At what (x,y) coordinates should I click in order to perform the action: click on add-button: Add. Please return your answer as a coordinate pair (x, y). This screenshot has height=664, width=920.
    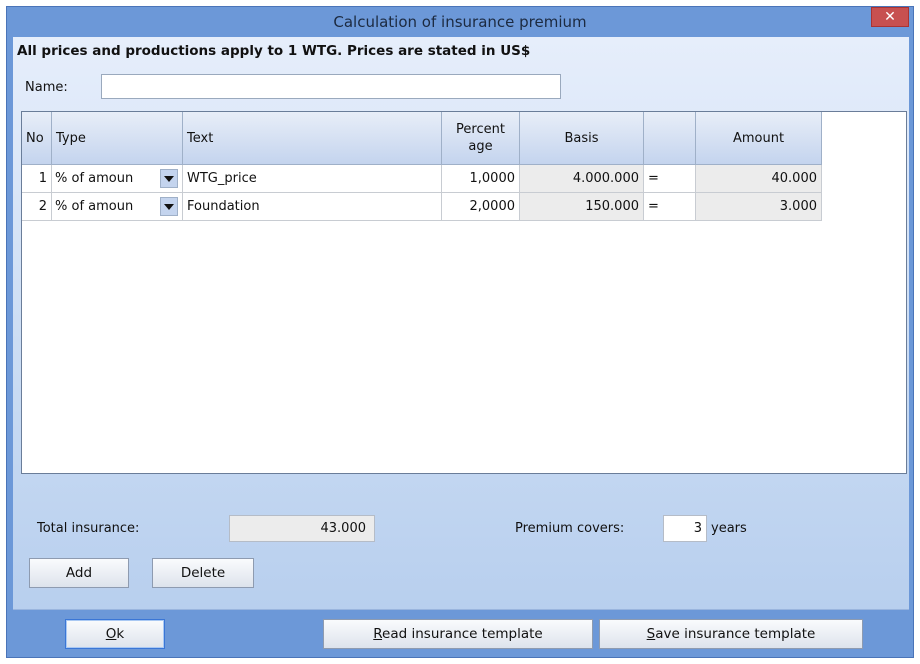
    Looking at the image, I should click on (79, 573).